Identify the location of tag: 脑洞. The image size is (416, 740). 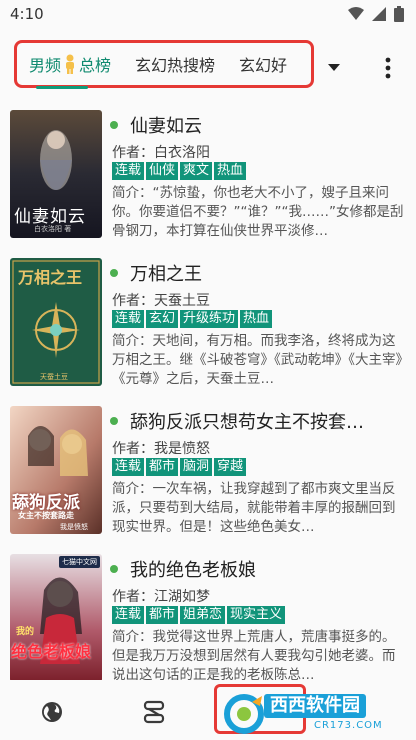
(196, 467).